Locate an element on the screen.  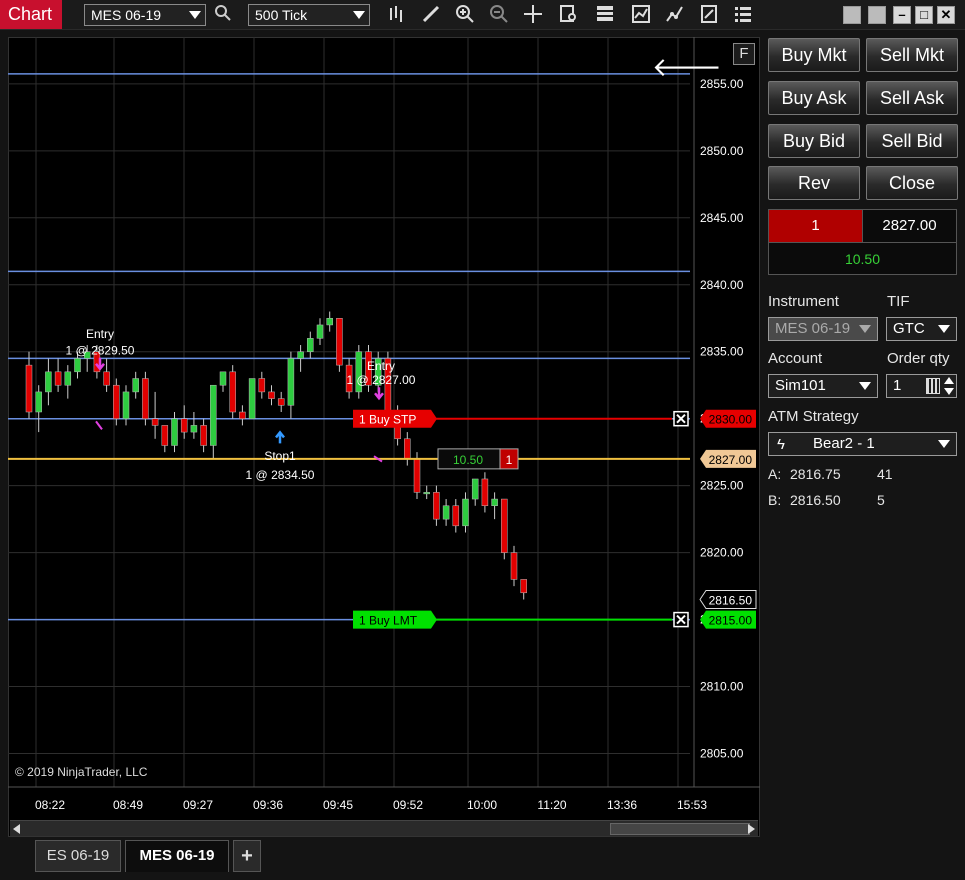
minimize-button: – is located at coordinates (902, 15).